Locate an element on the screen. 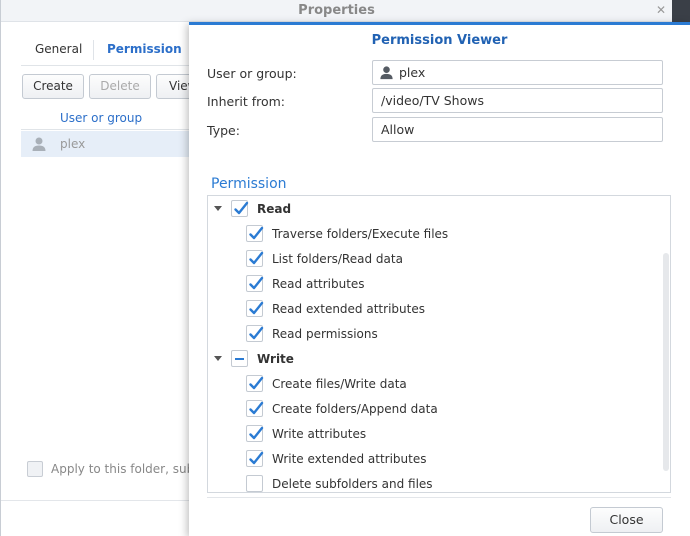  read-attributes-checkbox is located at coordinates (255, 283).